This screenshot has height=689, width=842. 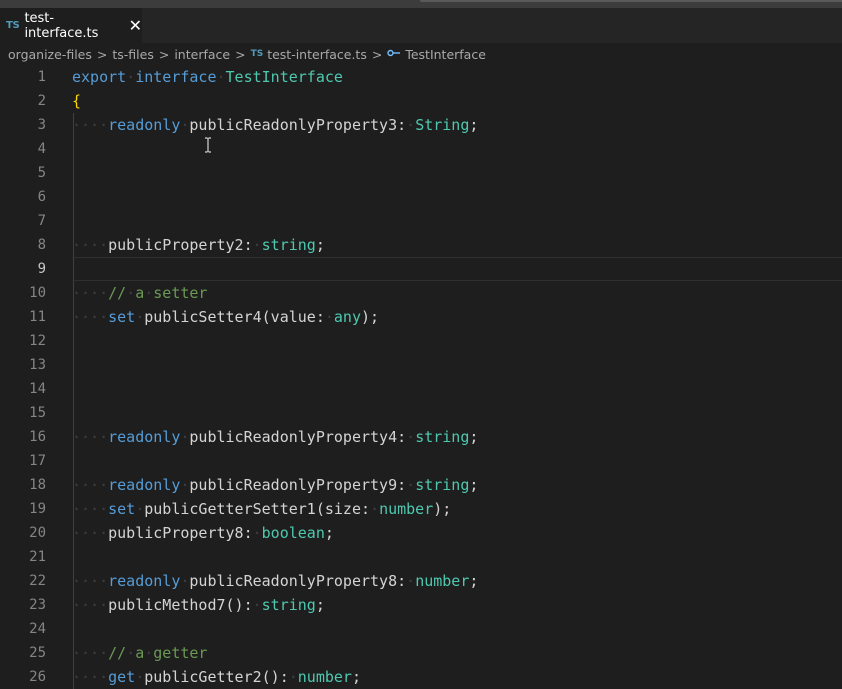 I want to click on code-line: 23 ····publicMethod7():·string;, so click(x=421, y=605).